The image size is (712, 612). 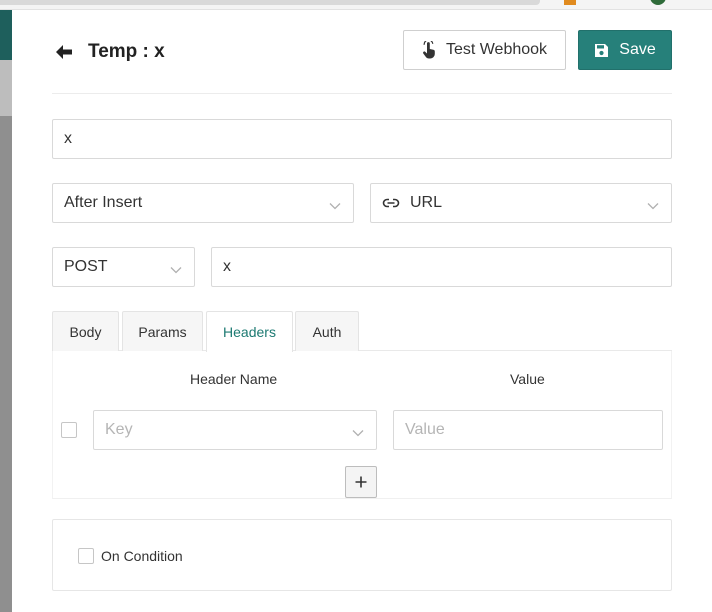 I want to click on header-key-select: Key, so click(x=235, y=430).